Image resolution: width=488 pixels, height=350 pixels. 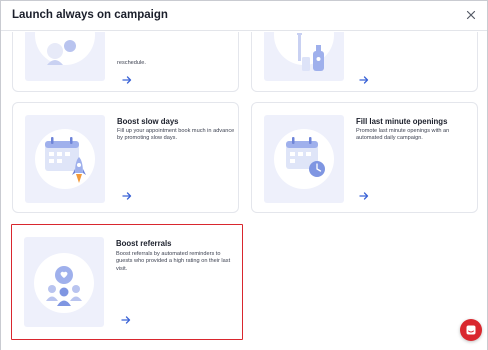 I want to click on chat-icon, so click(x=471, y=330).